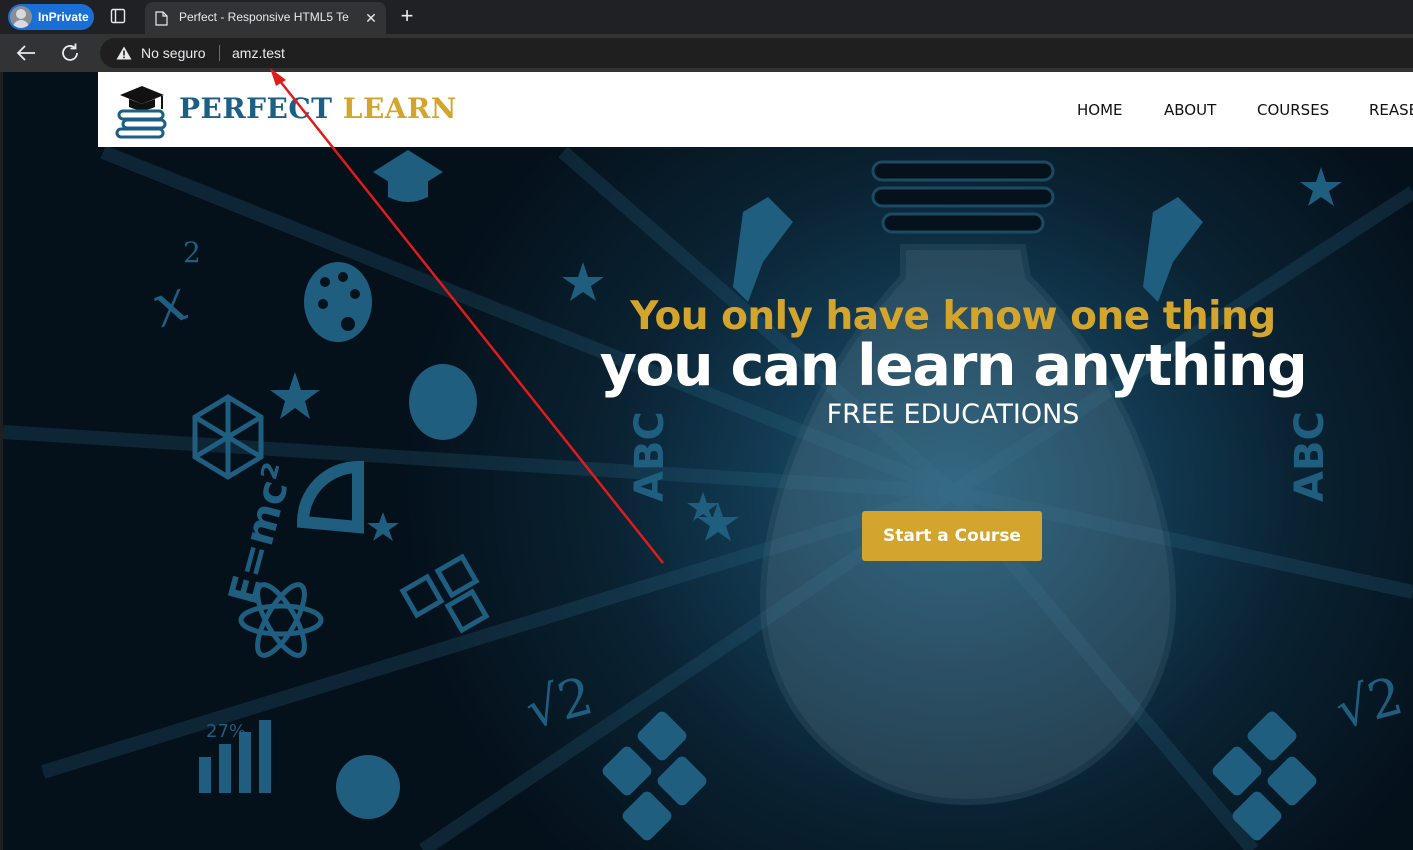 The height and width of the screenshot is (850, 1413). What do you see at coordinates (118, 16) in the screenshot?
I see `tab-actions-icon` at bounding box center [118, 16].